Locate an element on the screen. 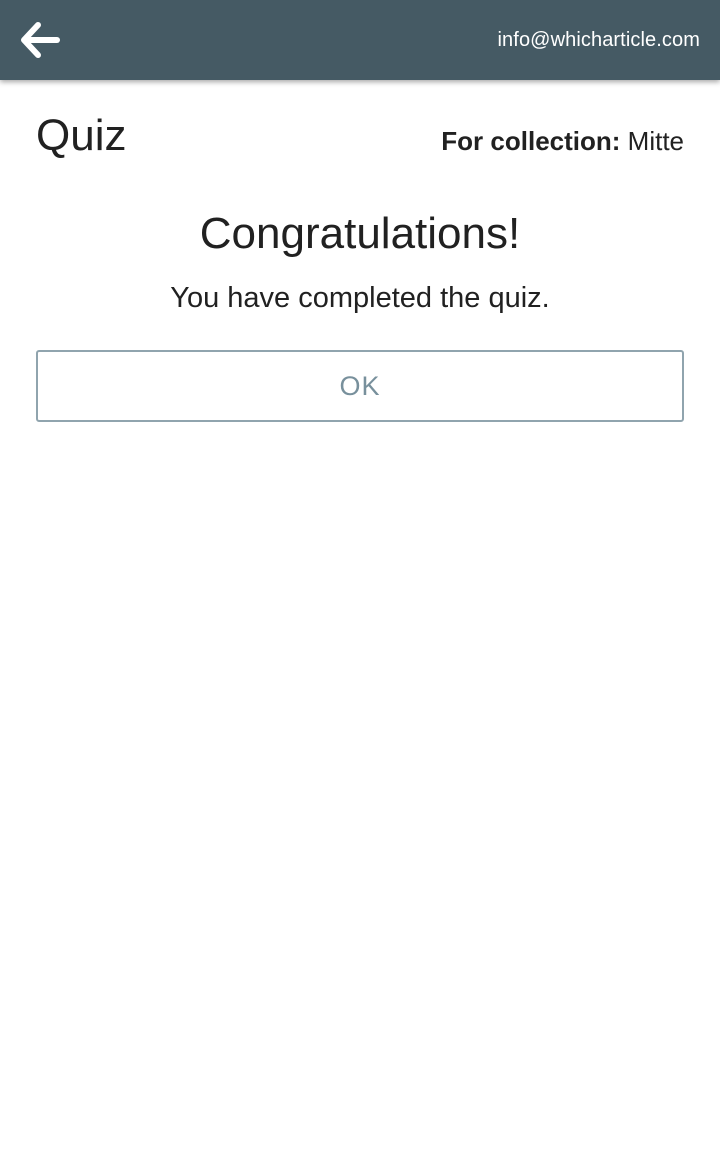 This screenshot has width=720, height=1160. app-bar: info@whicharticle.com is located at coordinates (360, 40).